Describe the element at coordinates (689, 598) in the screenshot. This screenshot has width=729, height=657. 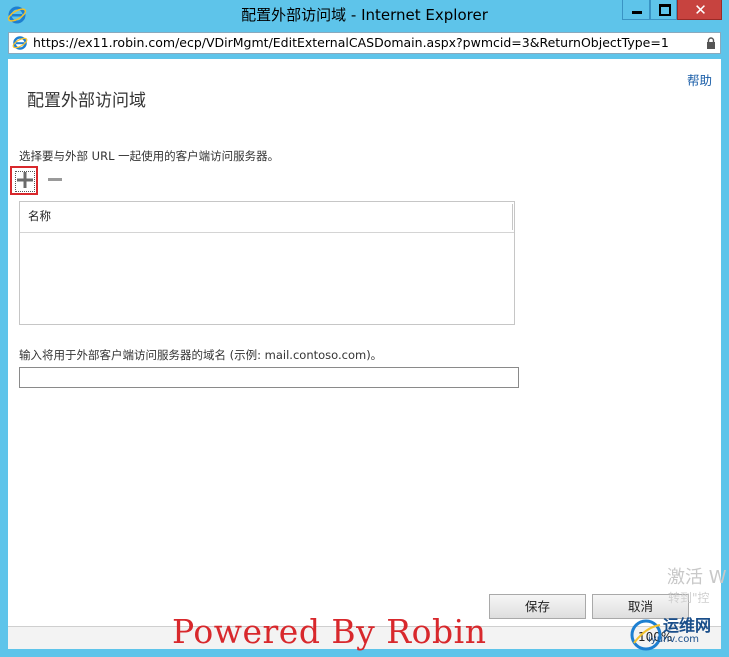
I see `windows-activation-subtext: 转到"控` at that location.